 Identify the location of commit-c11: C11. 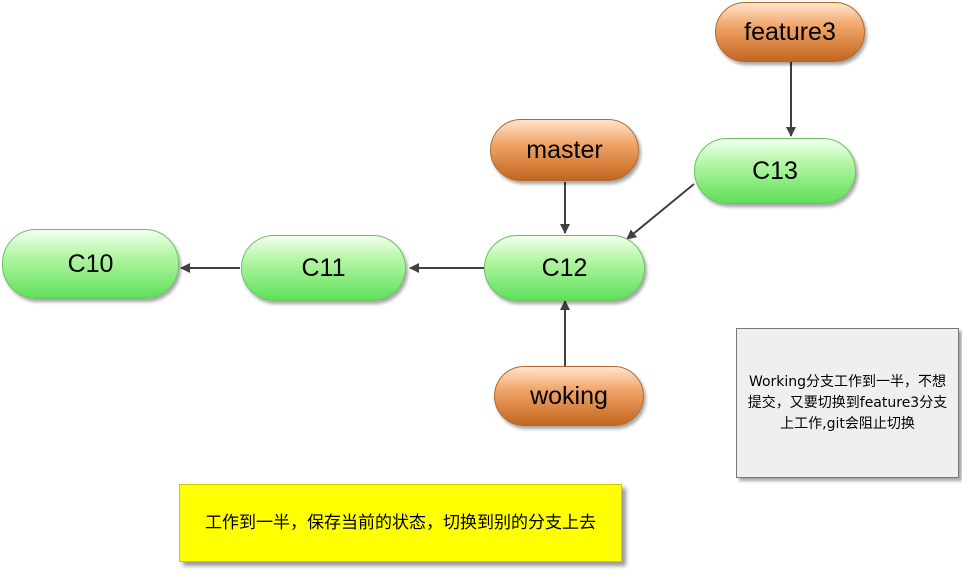
(323, 268).